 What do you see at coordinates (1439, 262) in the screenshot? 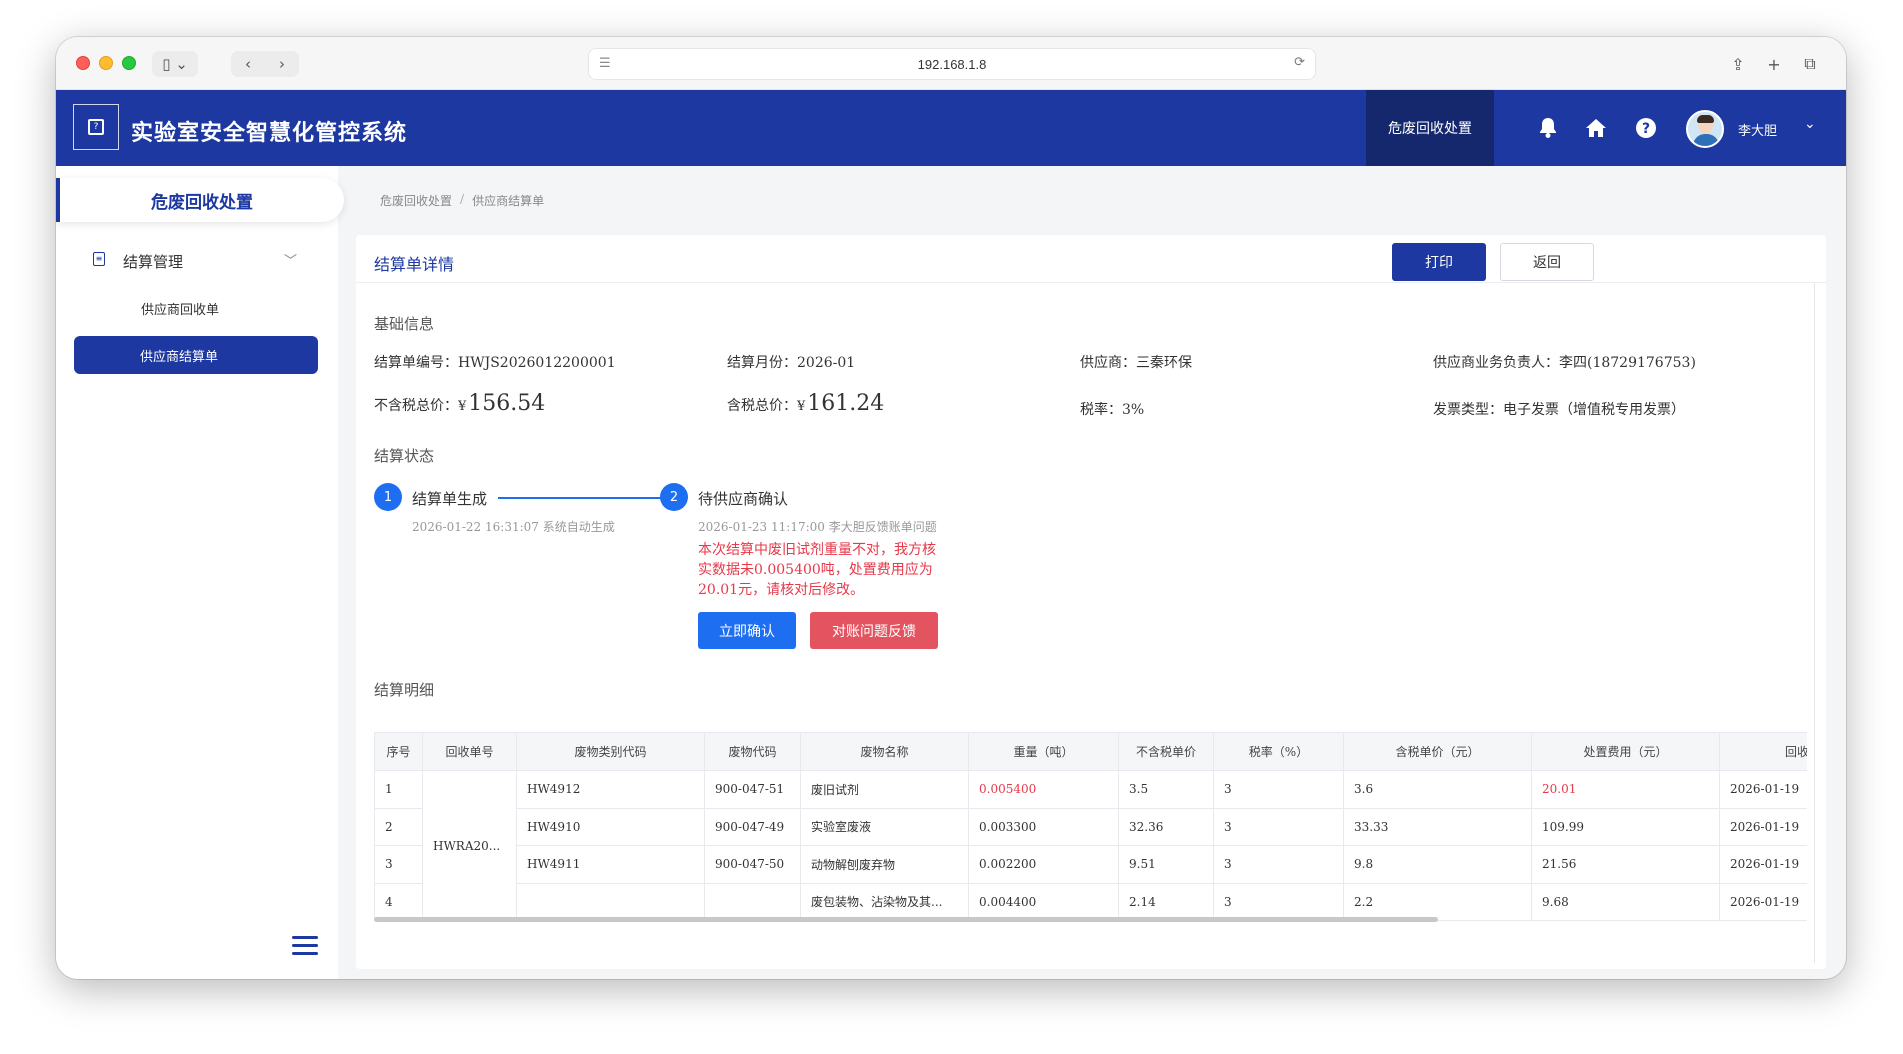
I see `print-button: 打印` at bounding box center [1439, 262].